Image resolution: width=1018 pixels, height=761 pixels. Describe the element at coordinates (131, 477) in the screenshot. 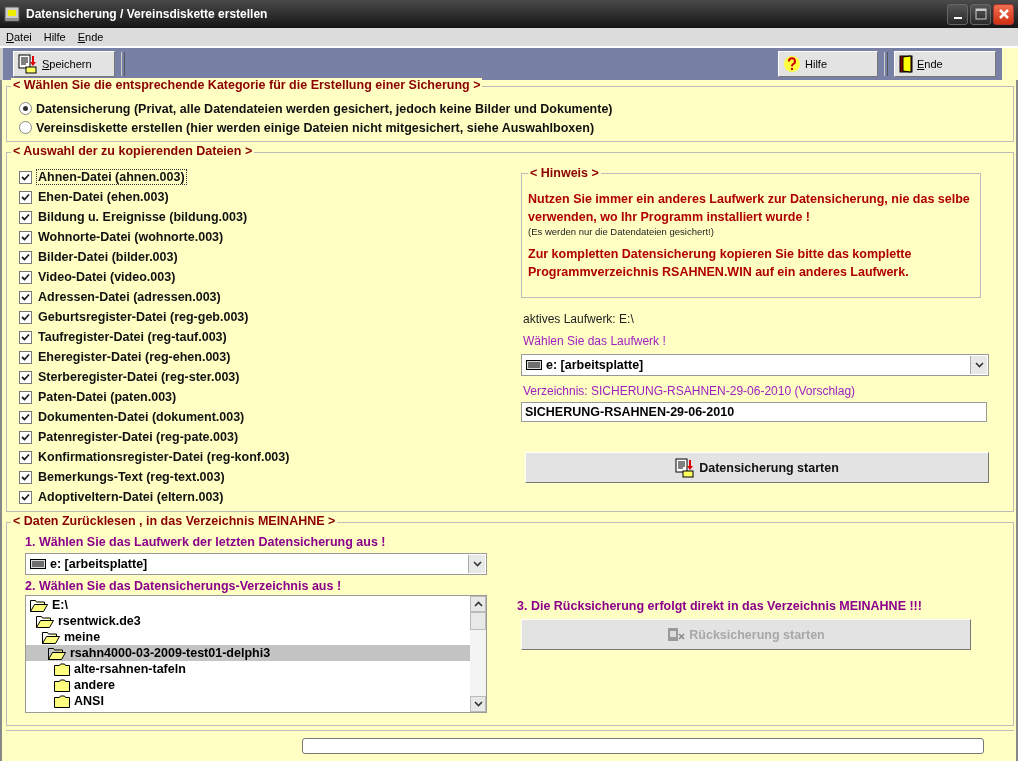

I see `checkbox-label: Bemerkungs-Text (reg-text.003)` at that location.